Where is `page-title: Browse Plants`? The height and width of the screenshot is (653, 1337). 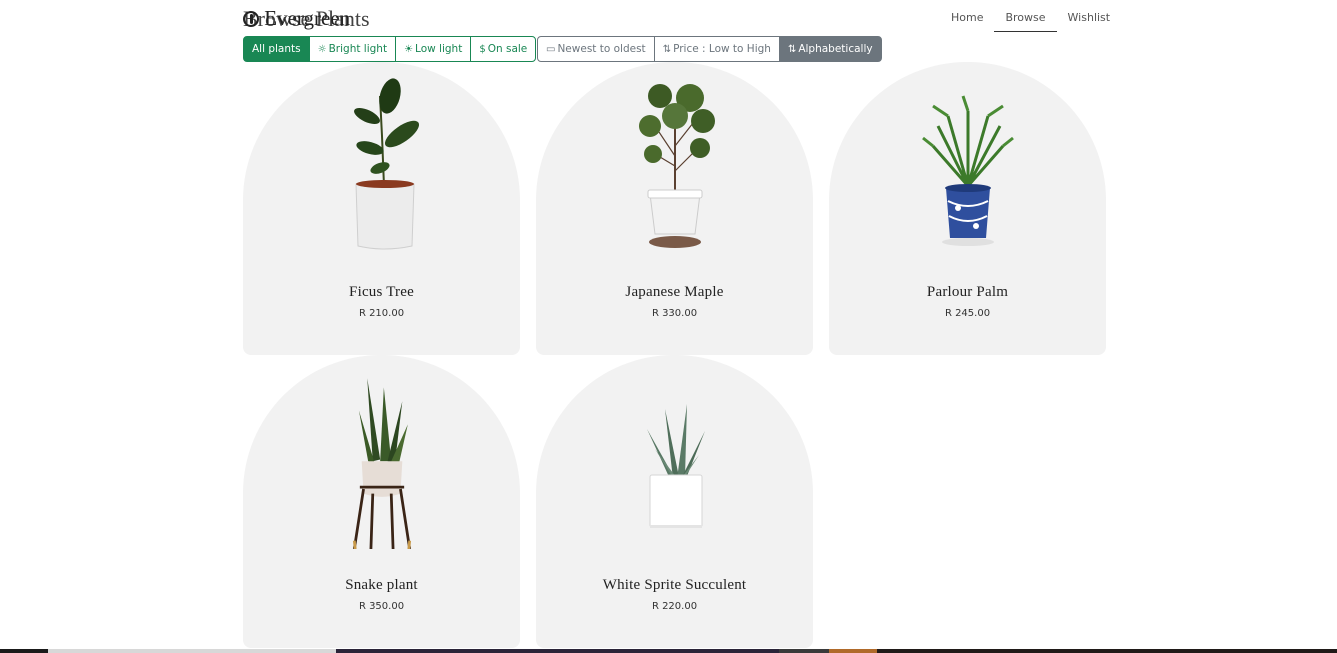
page-title: Browse Plants is located at coordinates (306, 18).